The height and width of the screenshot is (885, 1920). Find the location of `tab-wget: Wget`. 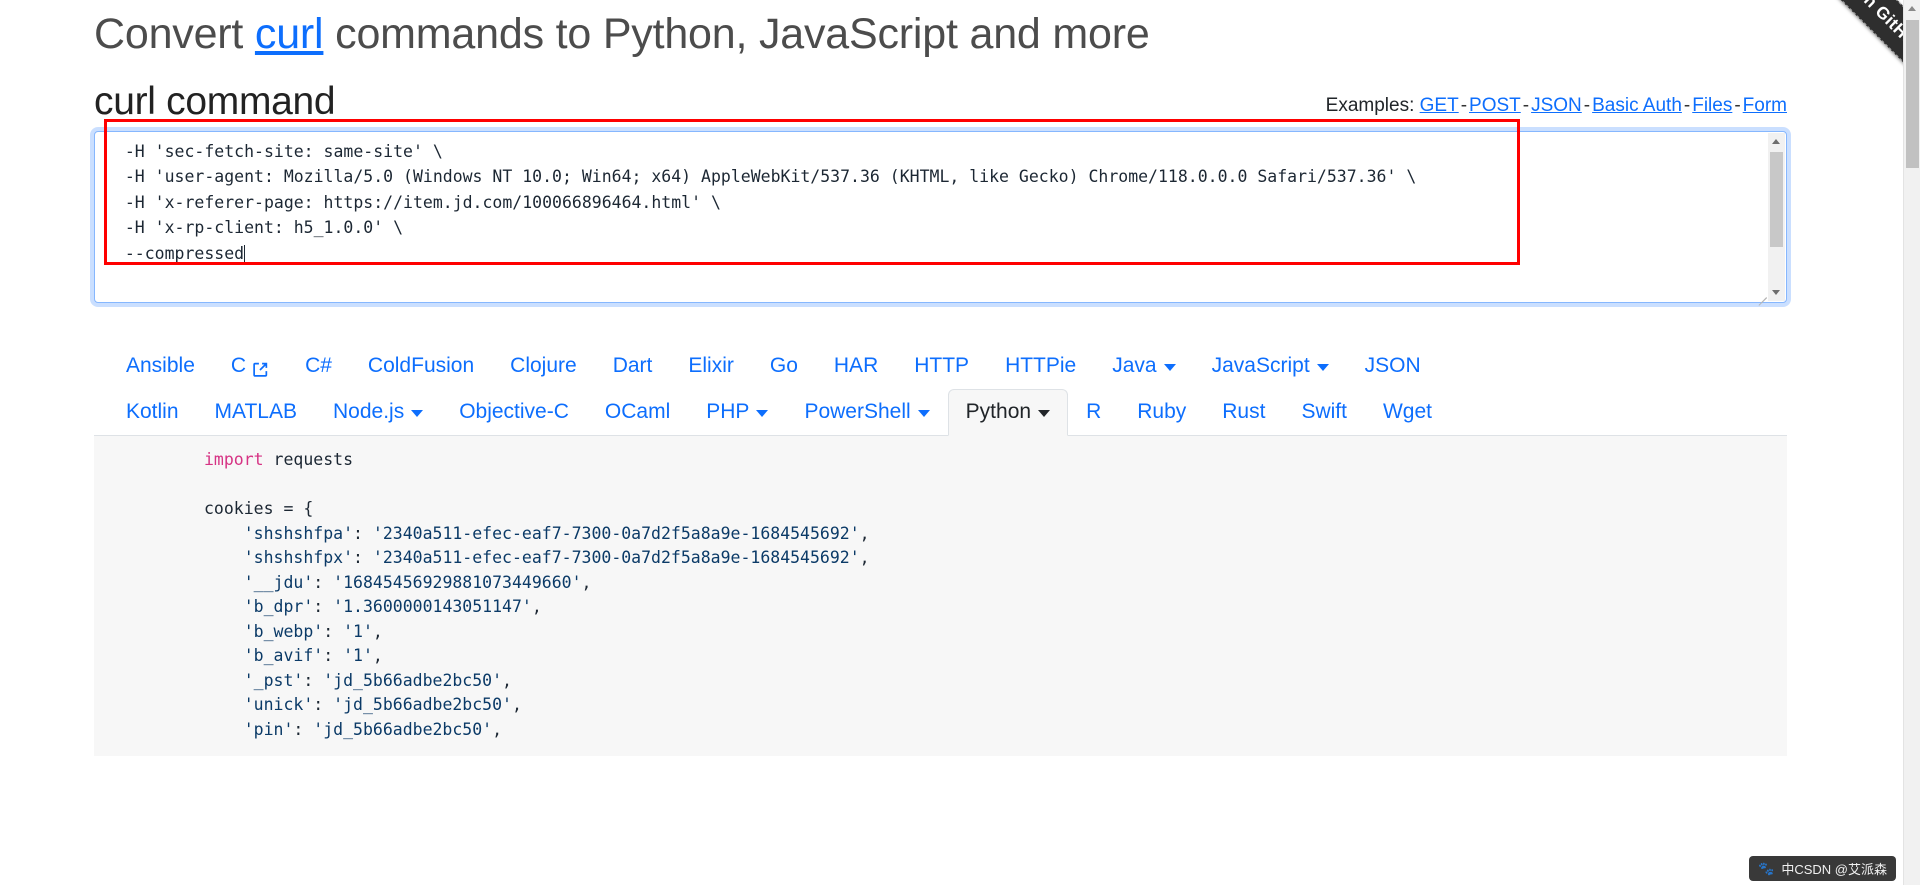

tab-wget: Wget is located at coordinates (1407, 412).